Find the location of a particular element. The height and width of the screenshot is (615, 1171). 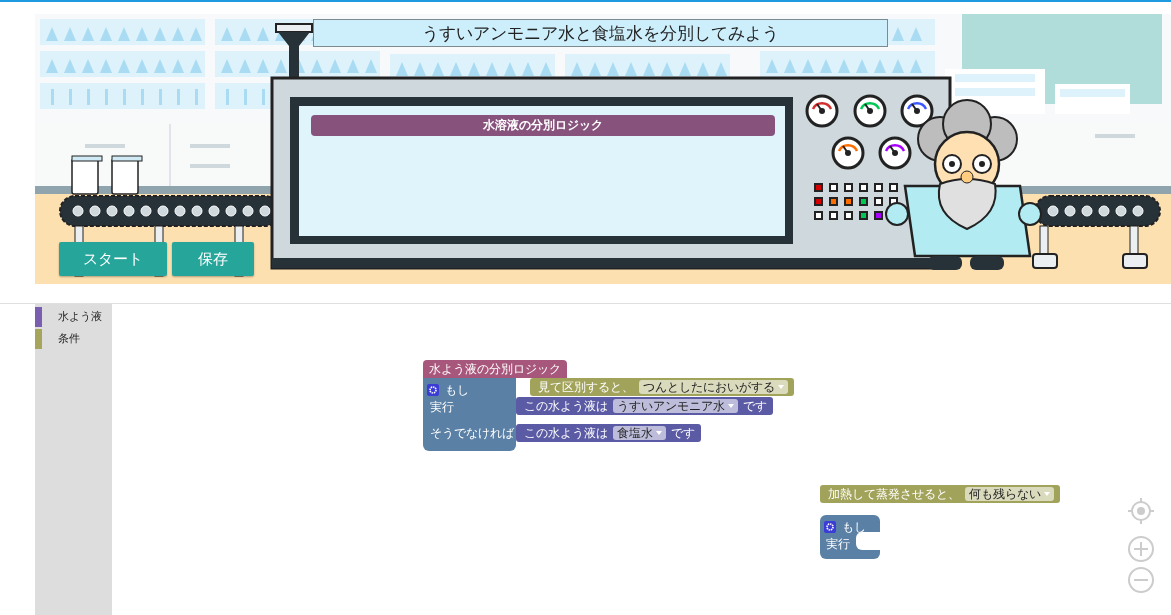

result-block: この水よう液は 食塩水 です is located at coordinates (608, 433).